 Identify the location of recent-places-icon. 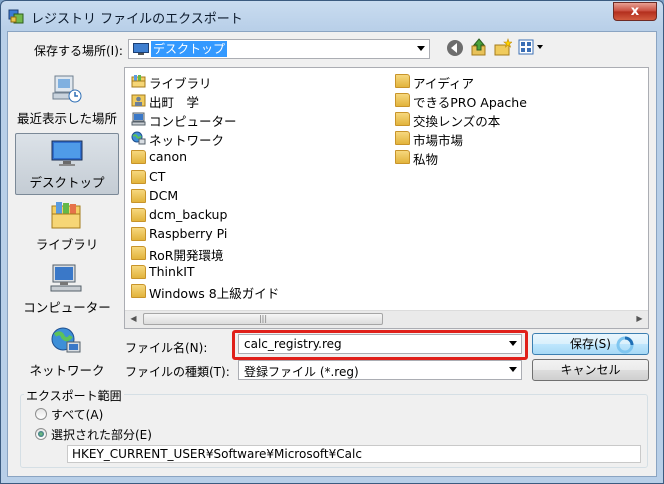
(67, 89).